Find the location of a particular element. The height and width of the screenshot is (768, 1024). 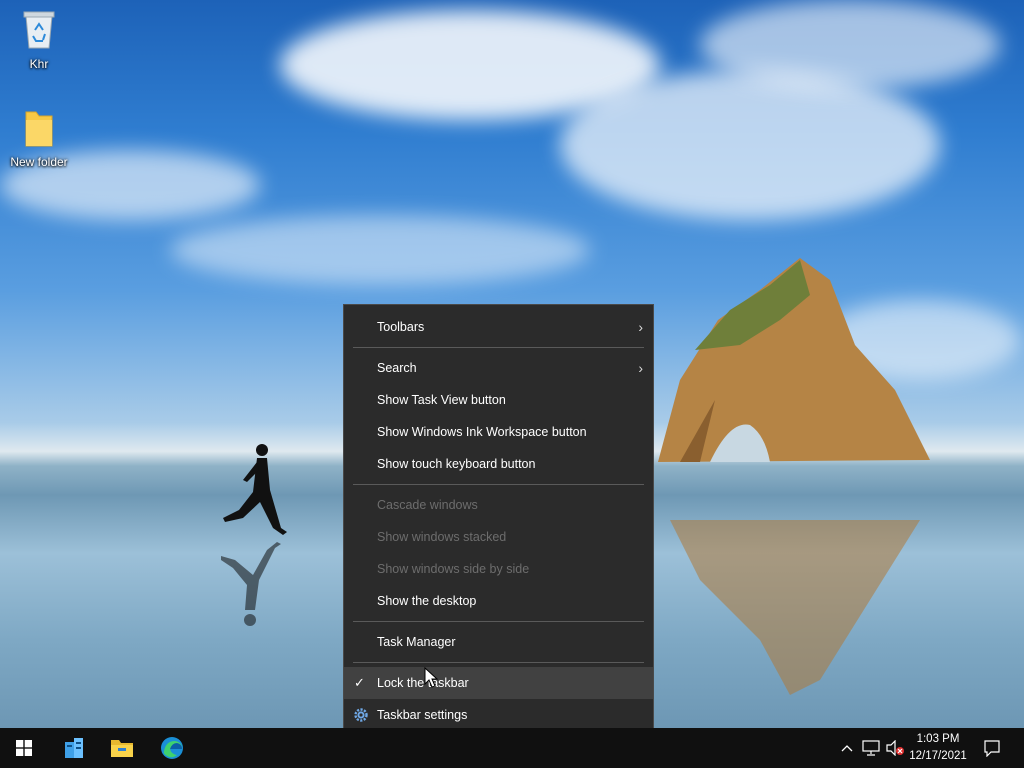

mouse-cursor-icon is located at coordinates (431, 677).